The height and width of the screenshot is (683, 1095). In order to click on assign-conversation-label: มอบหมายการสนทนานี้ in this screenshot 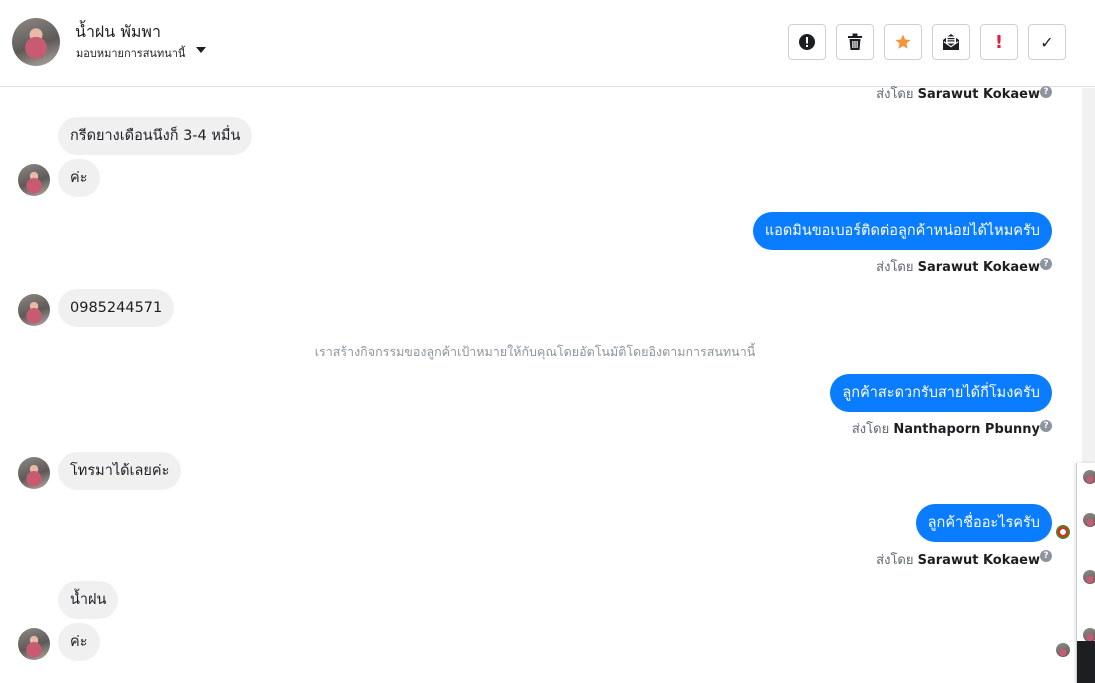, I will do `click(130, 53)`.